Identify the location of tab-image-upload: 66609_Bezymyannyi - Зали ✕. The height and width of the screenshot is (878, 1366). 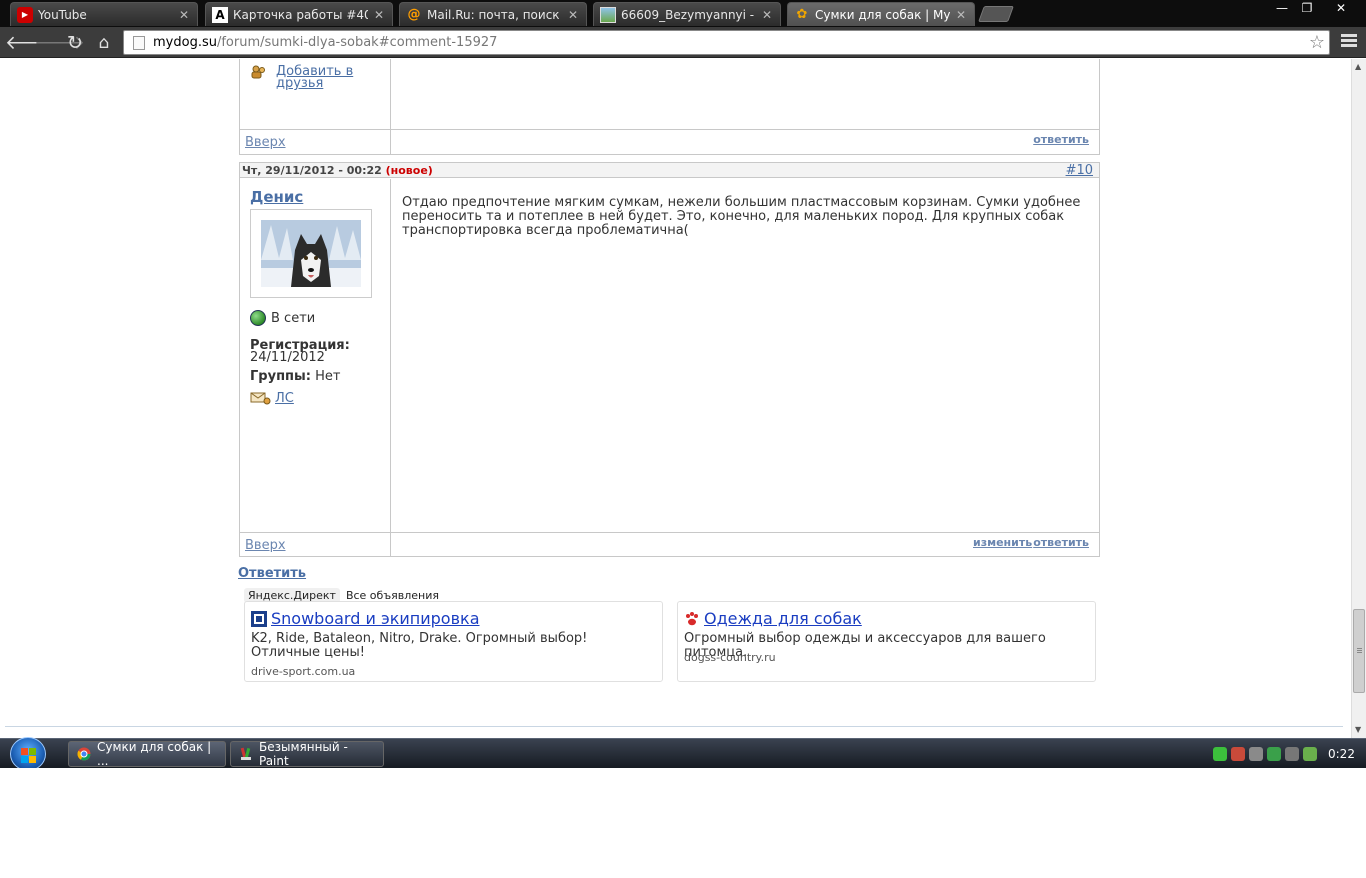
(687, 14).